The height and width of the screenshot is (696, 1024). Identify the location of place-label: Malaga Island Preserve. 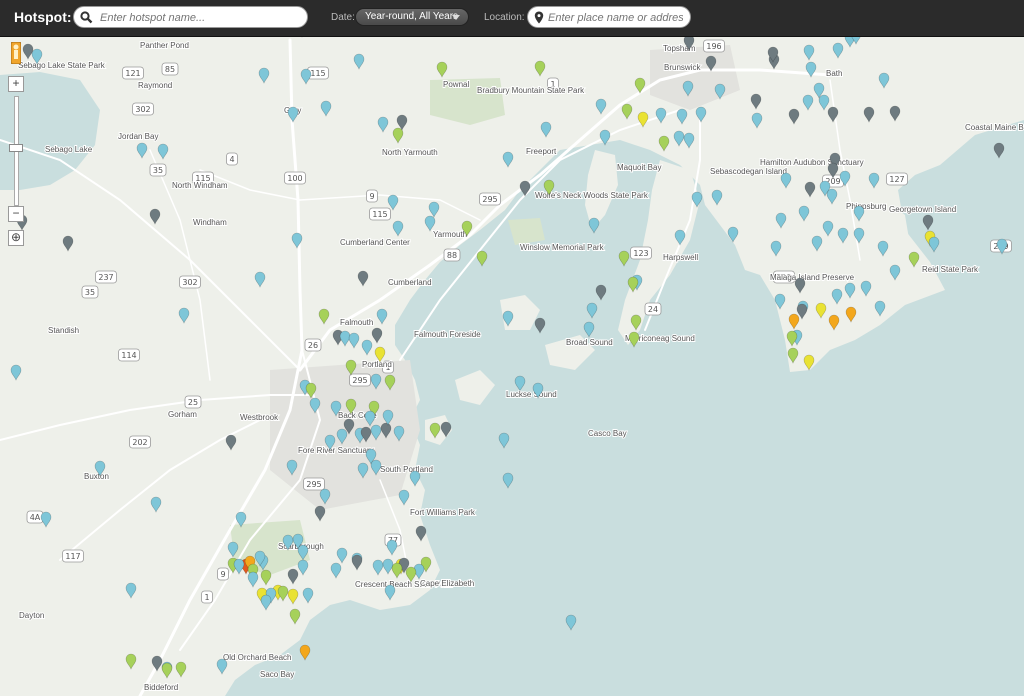
(812, 277).